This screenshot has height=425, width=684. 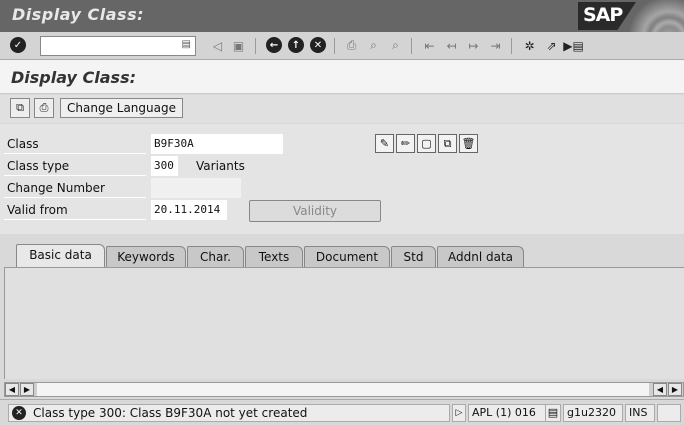 What do you see at coordinates (447, 143) in the screenshot?
I see `copy-icon: ⧉` at bounding box center [447, 143].